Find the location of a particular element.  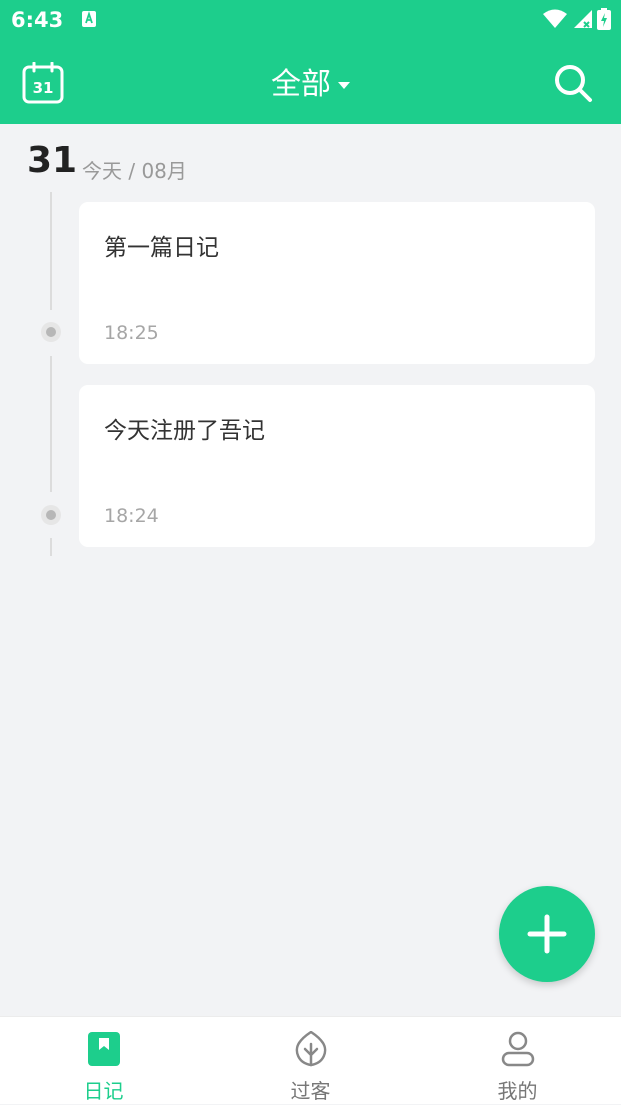

date-day: 31 is located at coordinates (52, 160).